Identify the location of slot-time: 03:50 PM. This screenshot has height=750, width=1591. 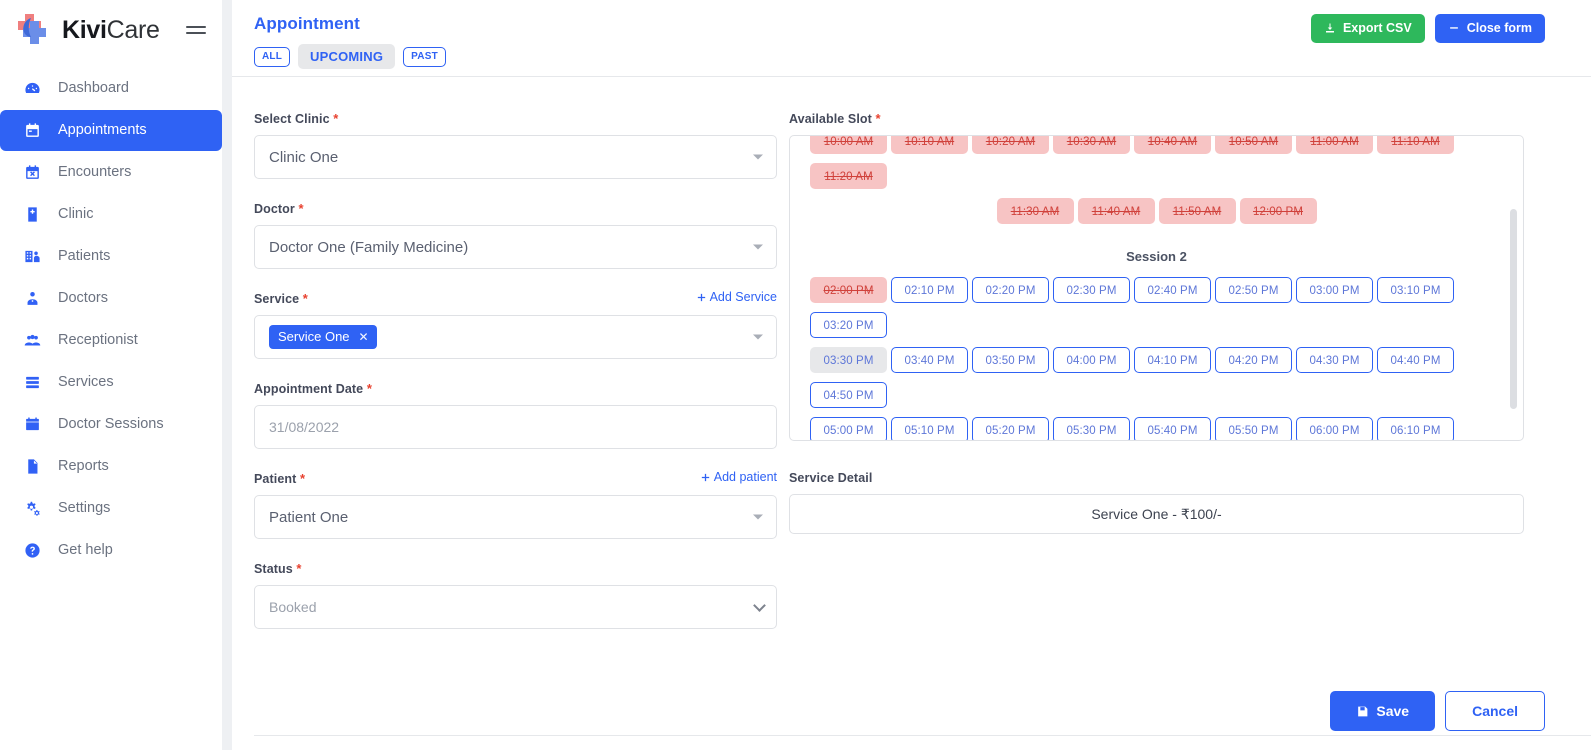
(1010, 360).